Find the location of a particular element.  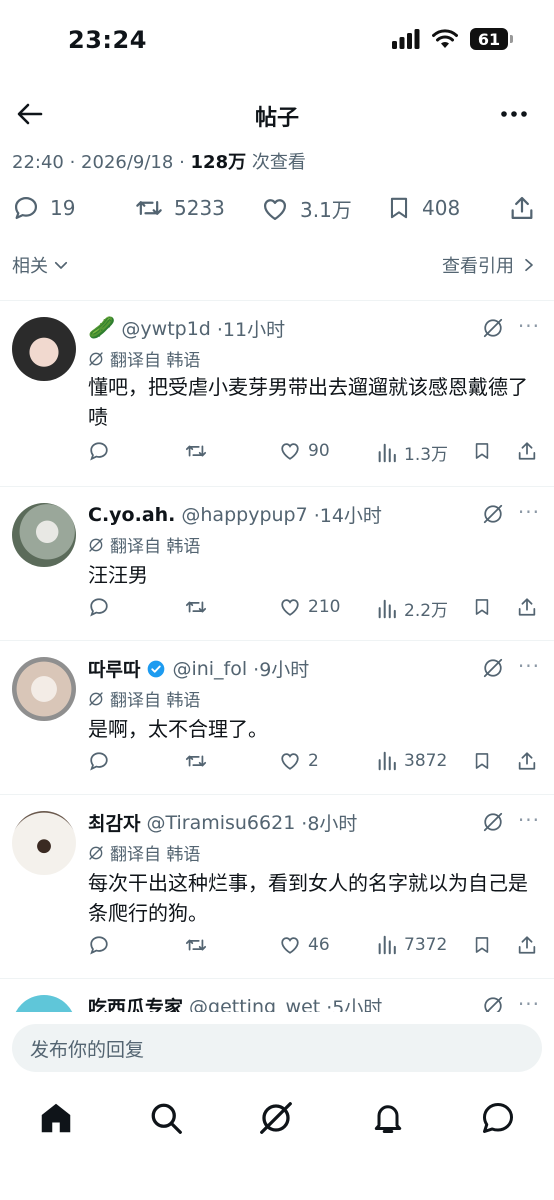

retweet-count: 5233 is located at coordinates (199, 208).